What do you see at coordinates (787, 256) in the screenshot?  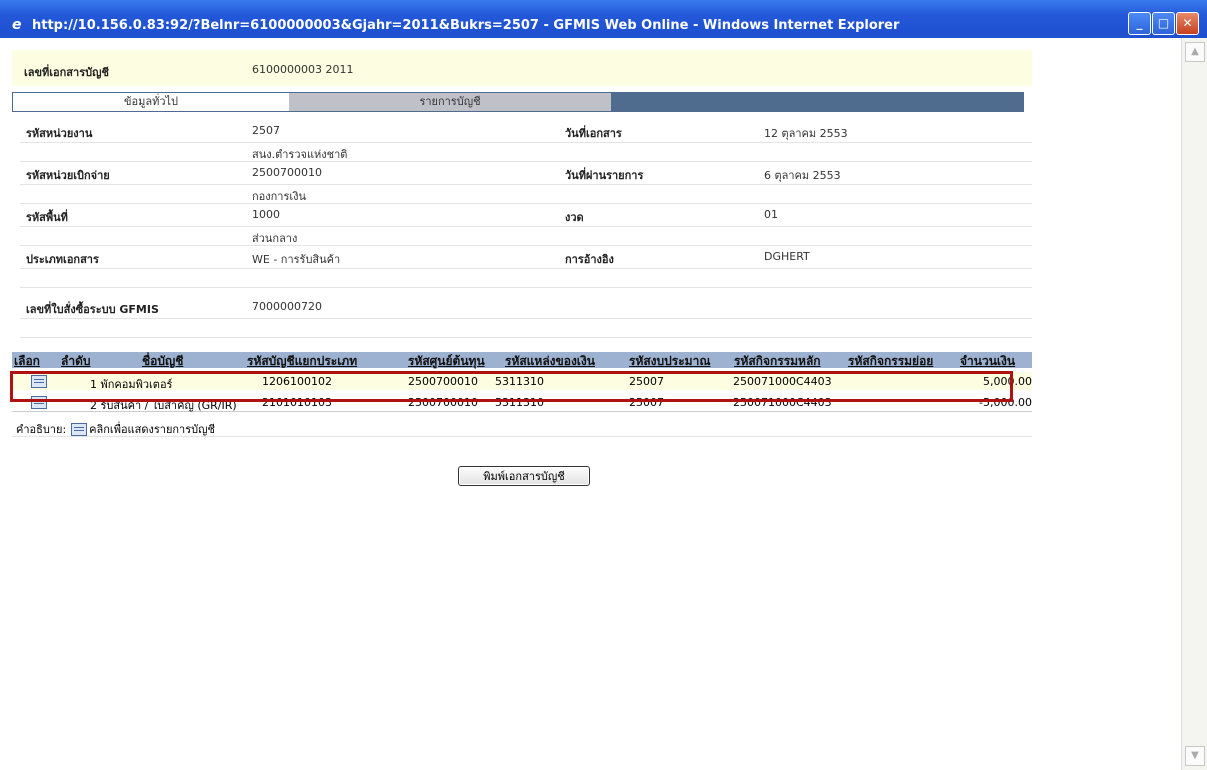 I see `reference-value: DGHERT` at bounding box center [787, 256].